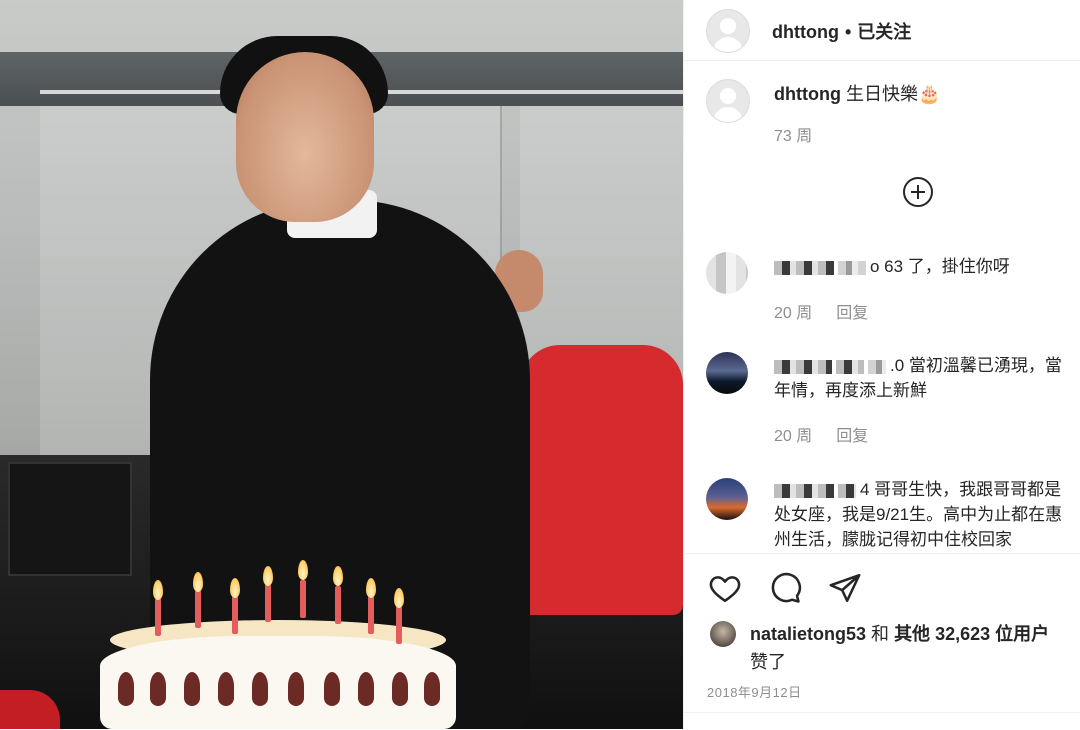 This screenshot has width=1080, height=730. Describe the element at coordinates (880, 634) in the screenshot. I see `likes-conjunction: 和` at that location.